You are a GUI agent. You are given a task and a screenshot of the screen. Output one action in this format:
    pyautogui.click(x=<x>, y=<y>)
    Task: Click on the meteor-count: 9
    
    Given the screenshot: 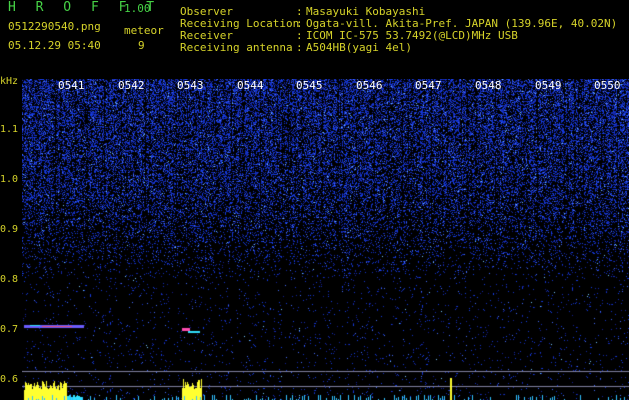 What is the action you would take?
    pyautogui.click(x=141, y=45)
    